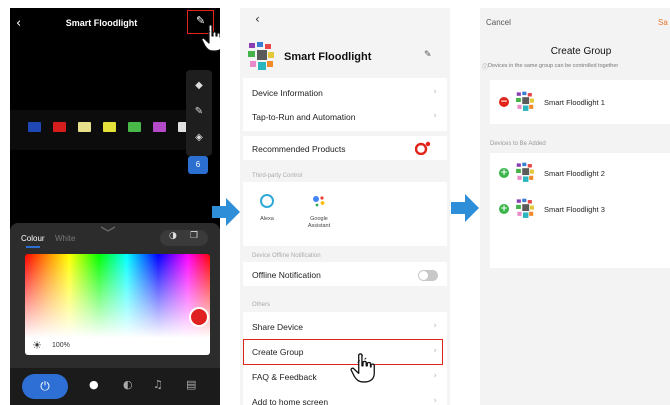 This screenshot has height=405, width=670. What do you see at coordinates (128, 384) in the screenshot?
I see `scene-tab-icon: ◐` at bounding box center [128, 384].